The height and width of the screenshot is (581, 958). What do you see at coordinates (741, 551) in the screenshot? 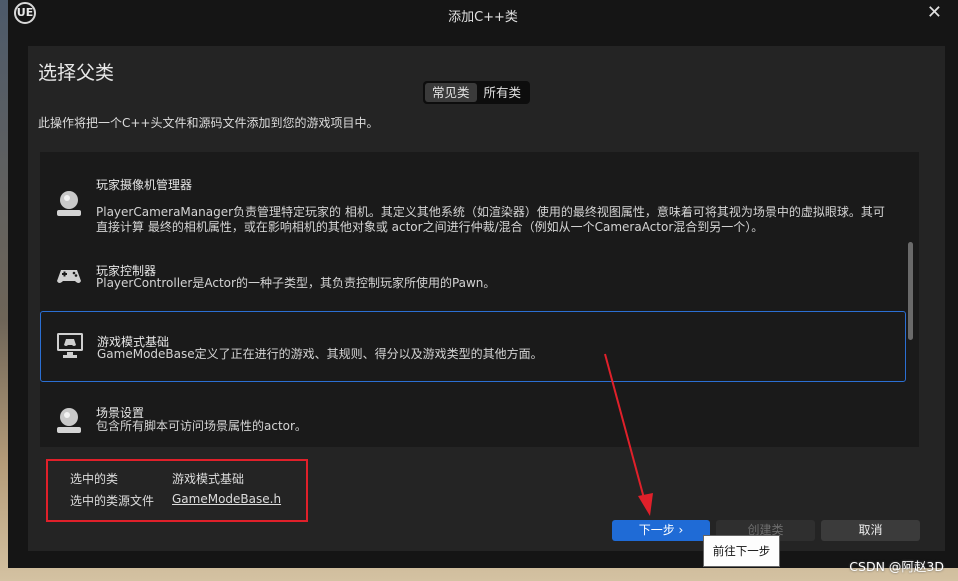
I see `next-tooltip: 前往下一步` at bounding box center [741, 551].